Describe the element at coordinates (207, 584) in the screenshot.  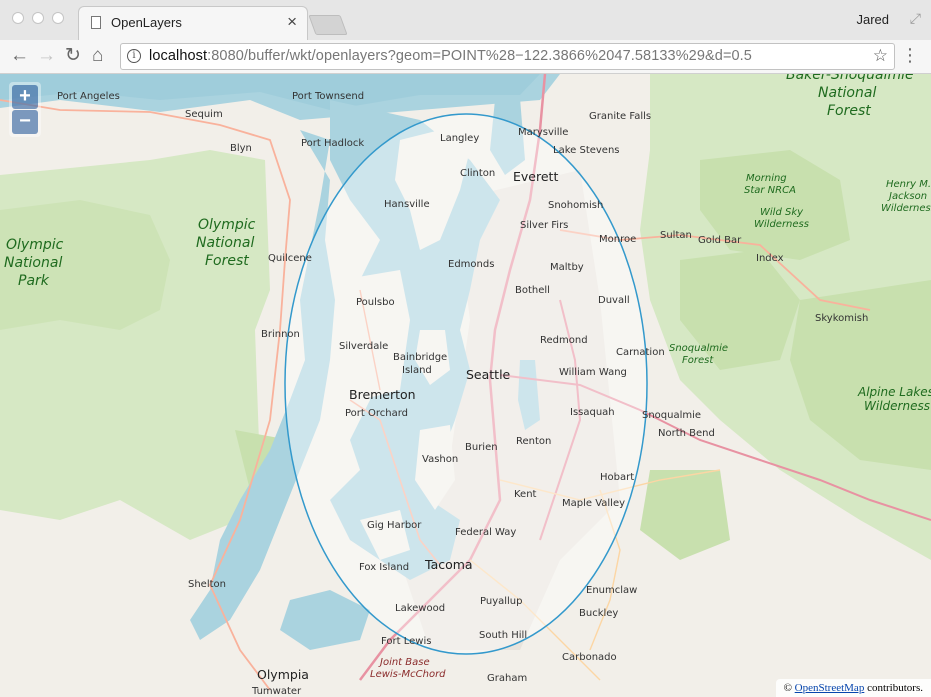
I see `label-shelton: Shelton` at that location.